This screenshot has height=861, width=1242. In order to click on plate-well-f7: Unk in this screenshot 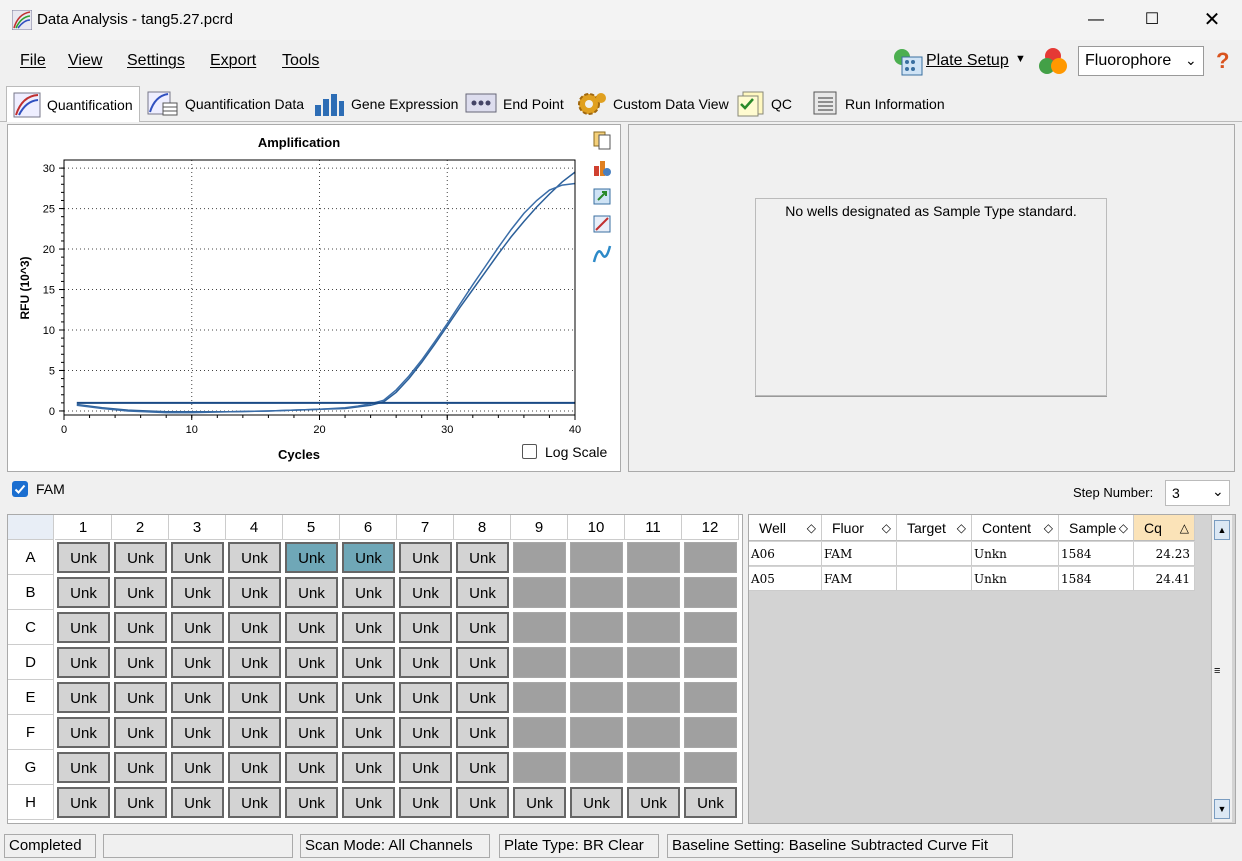, I will do `click(425, 732)`.